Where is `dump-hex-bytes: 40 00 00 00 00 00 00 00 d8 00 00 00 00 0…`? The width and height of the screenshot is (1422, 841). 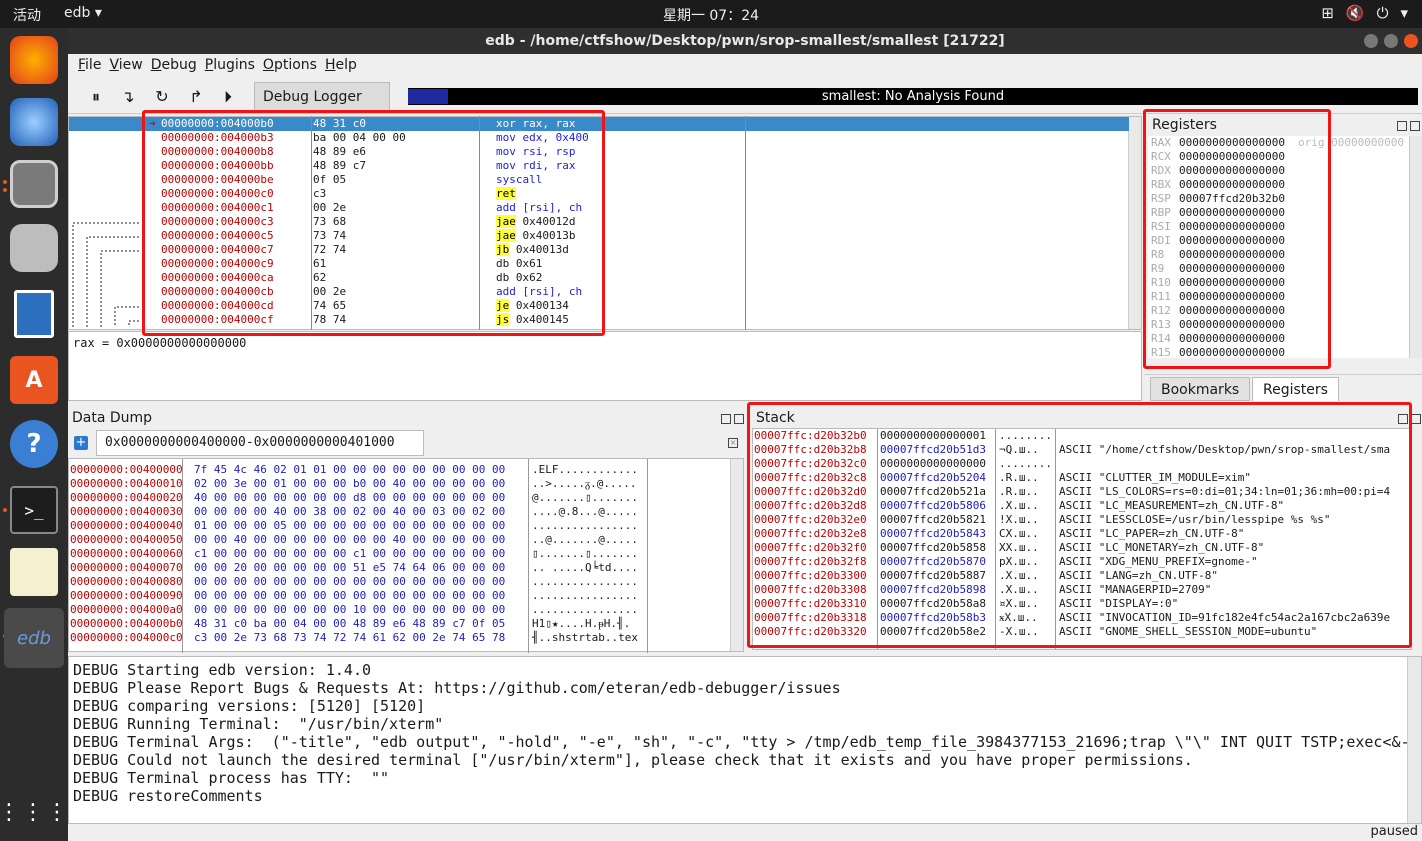
dump-hex-bytes: 40 00 00 00 00 00 00 00 d8 00 00 00 00 0… is located at coordinates (349, 498).